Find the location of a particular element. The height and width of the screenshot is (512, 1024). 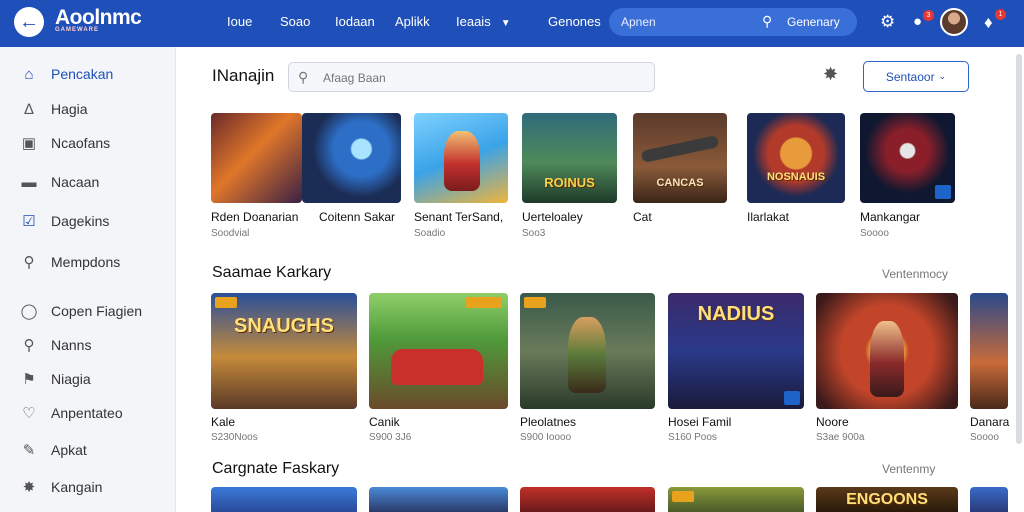

card-title: Canik is located at coordinates (384, 422).